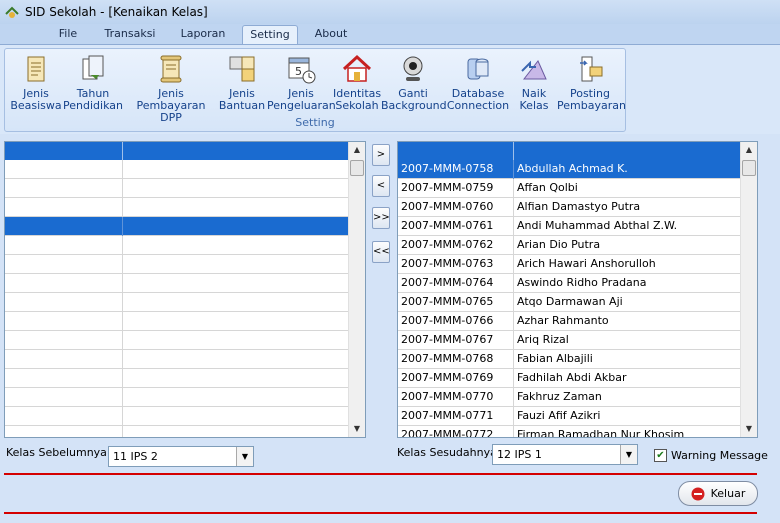 This screenshot has width=780, height=523. Describe the element at coordinates (534, 81) in the screenshot. I see `naik-kelas-button: Naik Kelas` at that location.